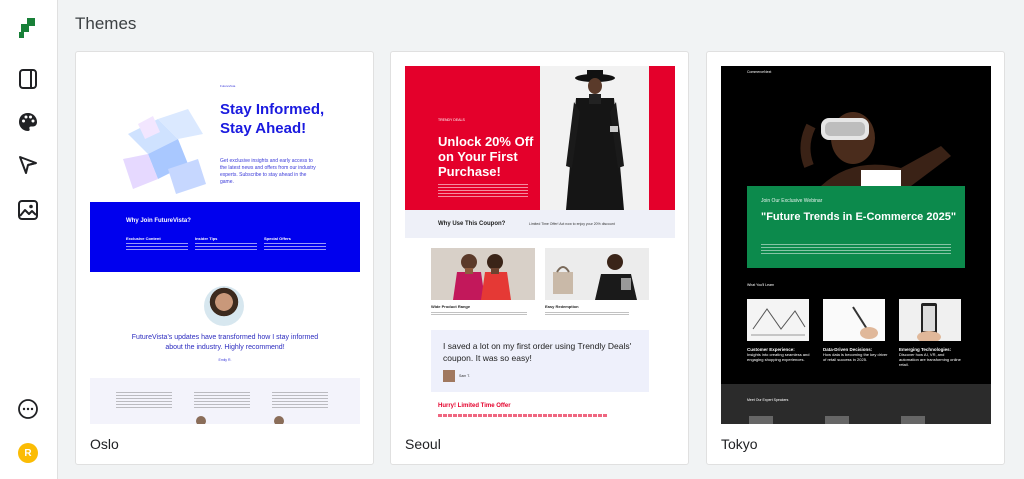 The image size is (1024, 479). I want to click on oslo-feature: Insider Tips, so click(206, 238).